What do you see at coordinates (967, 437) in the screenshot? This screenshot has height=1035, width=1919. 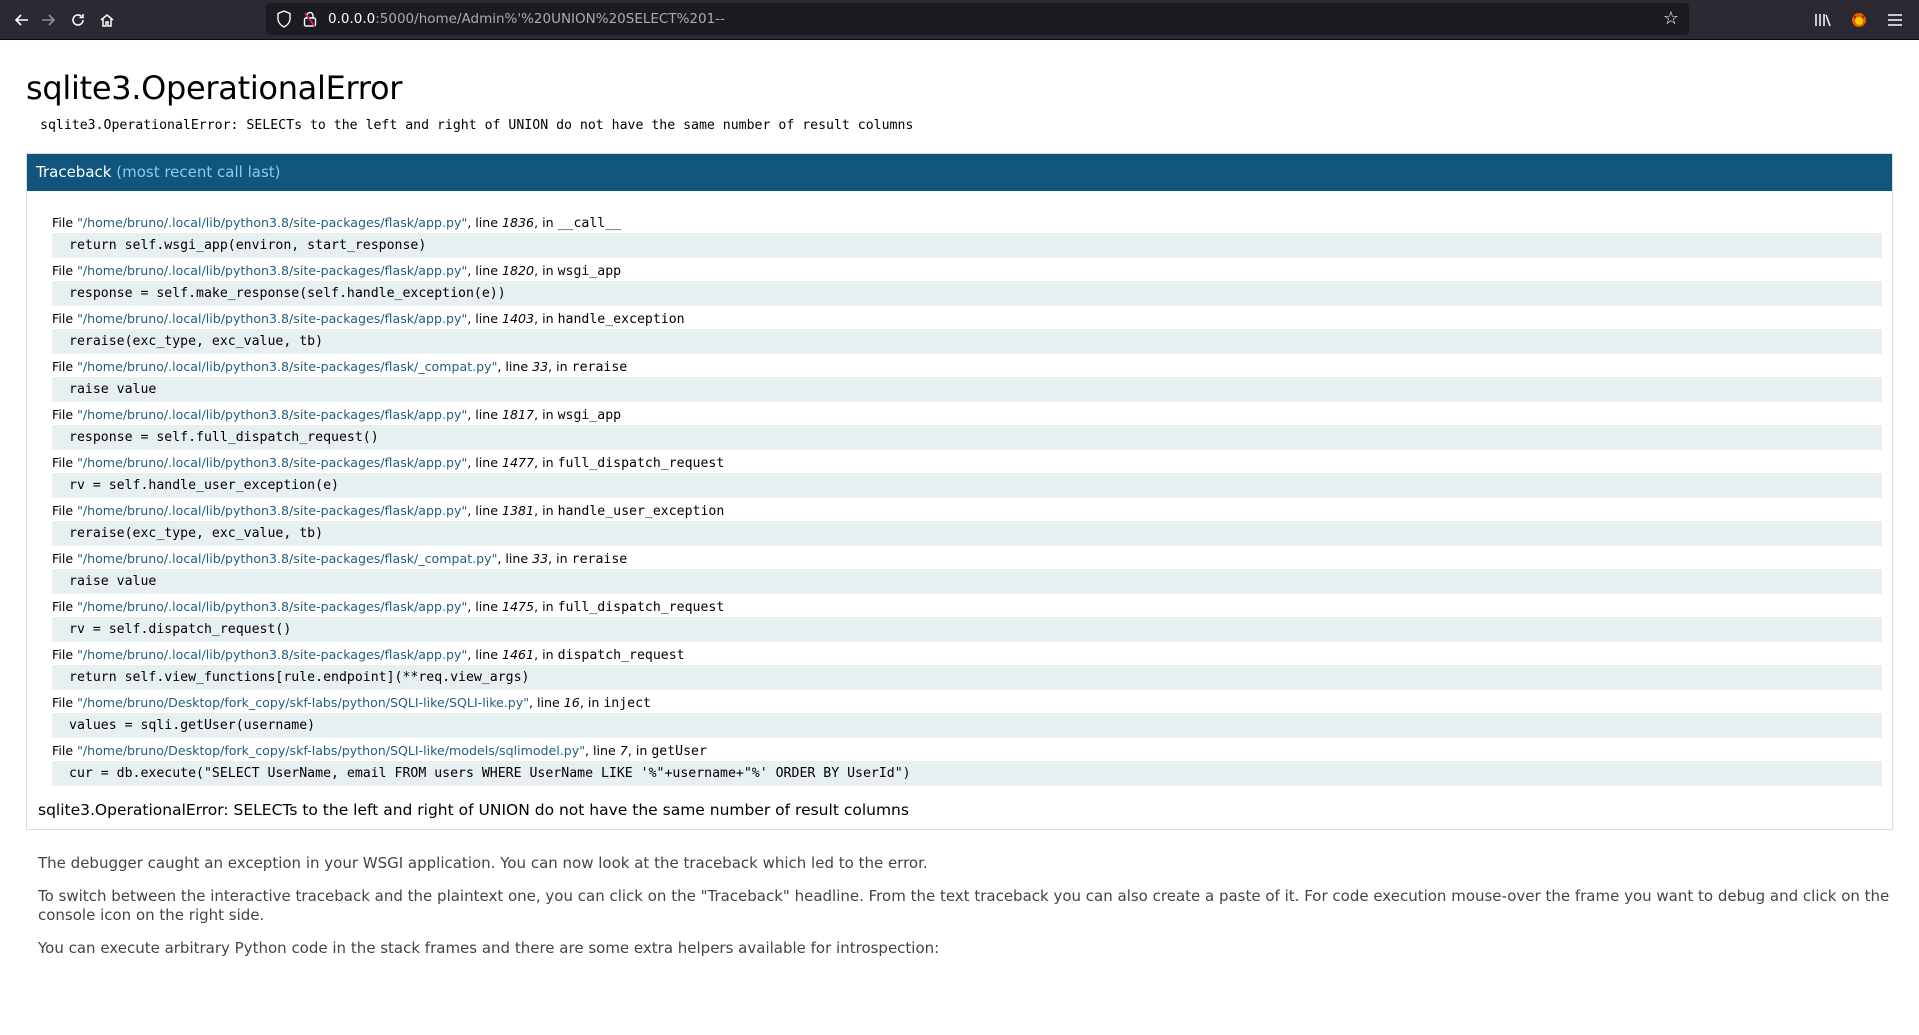 I see `frame-source-line: response = self.full_dispatch_request()` at bounding box center [967, 437].